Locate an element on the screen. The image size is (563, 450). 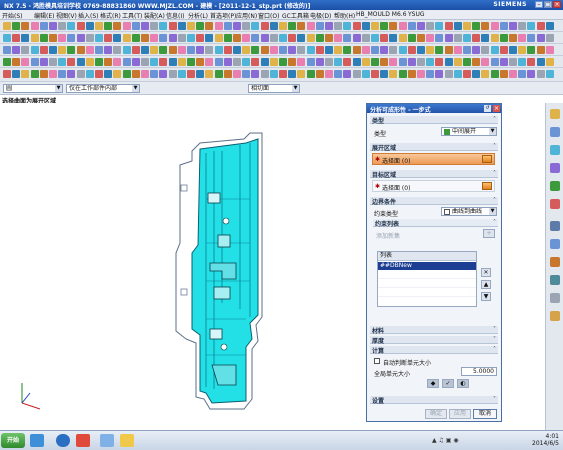
constraint-navigator-icon is located at coordinates (555, 132).